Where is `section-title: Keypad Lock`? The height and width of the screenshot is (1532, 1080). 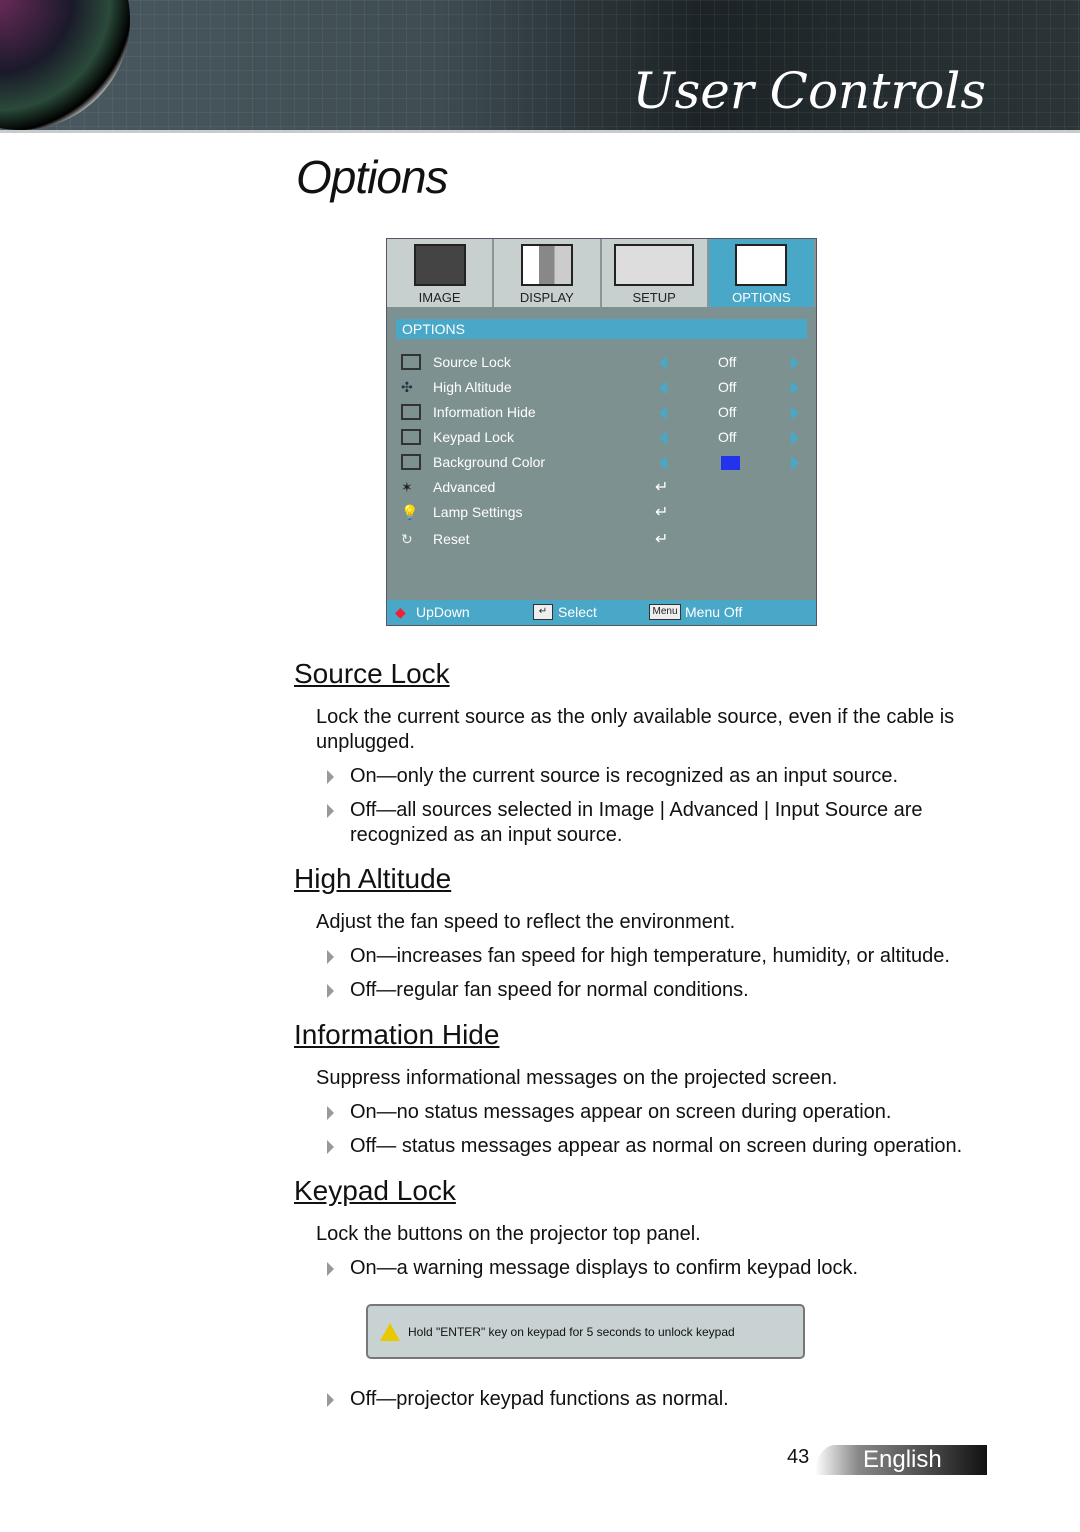
section-title: Keypad Lock is located at coordinates (375, 1190).